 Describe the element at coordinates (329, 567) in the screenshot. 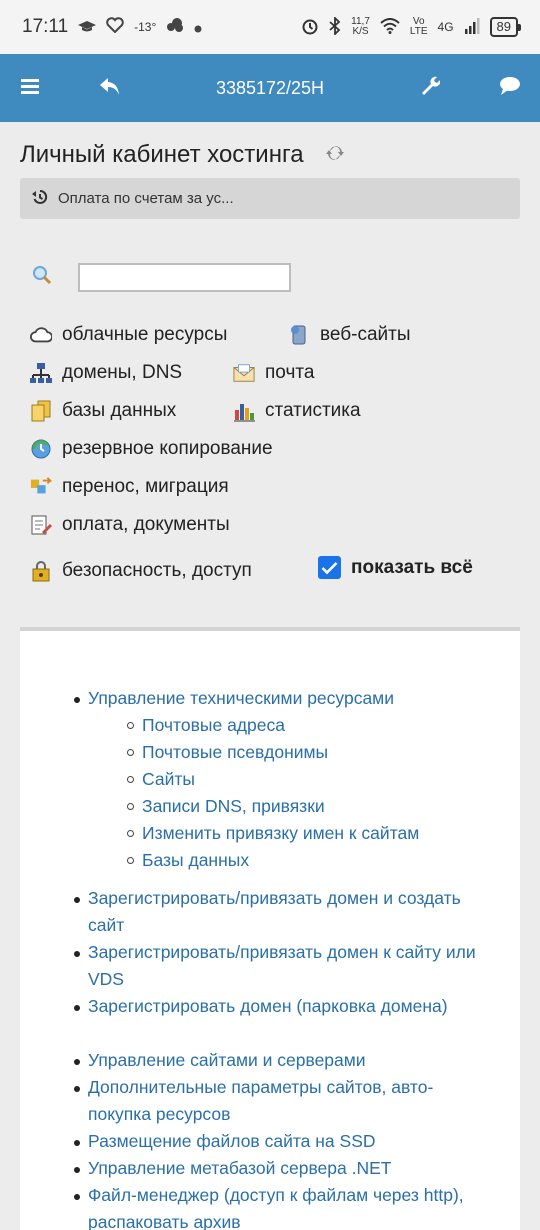

I see `show-all-checkbox` at that location.